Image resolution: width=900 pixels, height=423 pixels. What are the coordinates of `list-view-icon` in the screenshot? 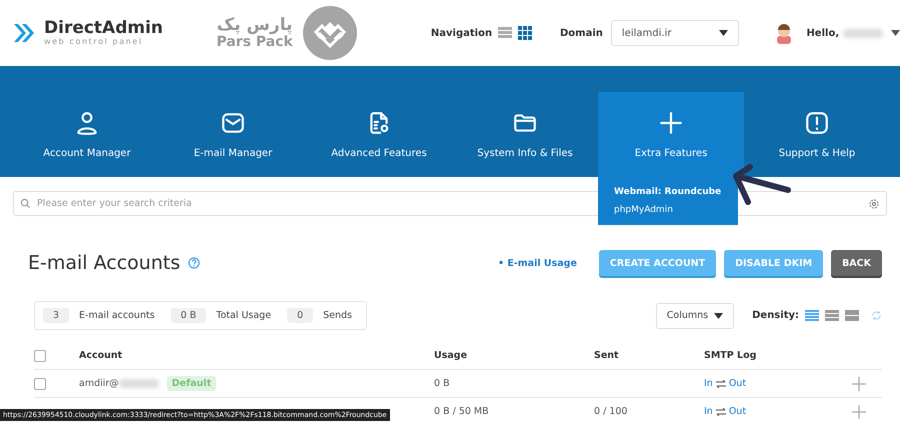 It's located at (505, 33).